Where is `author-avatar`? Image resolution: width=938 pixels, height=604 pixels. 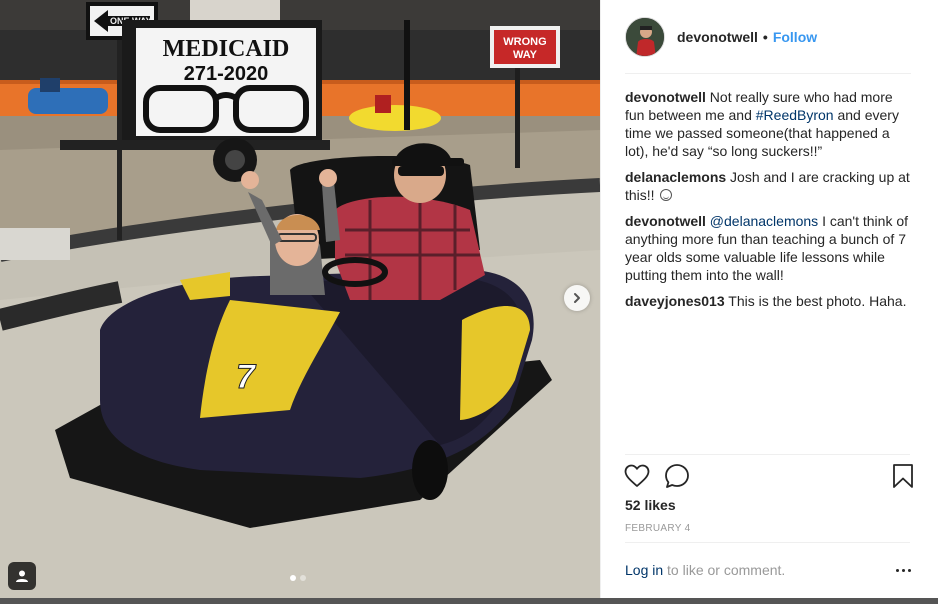
author-avatar is located at coordinates (645, 37).